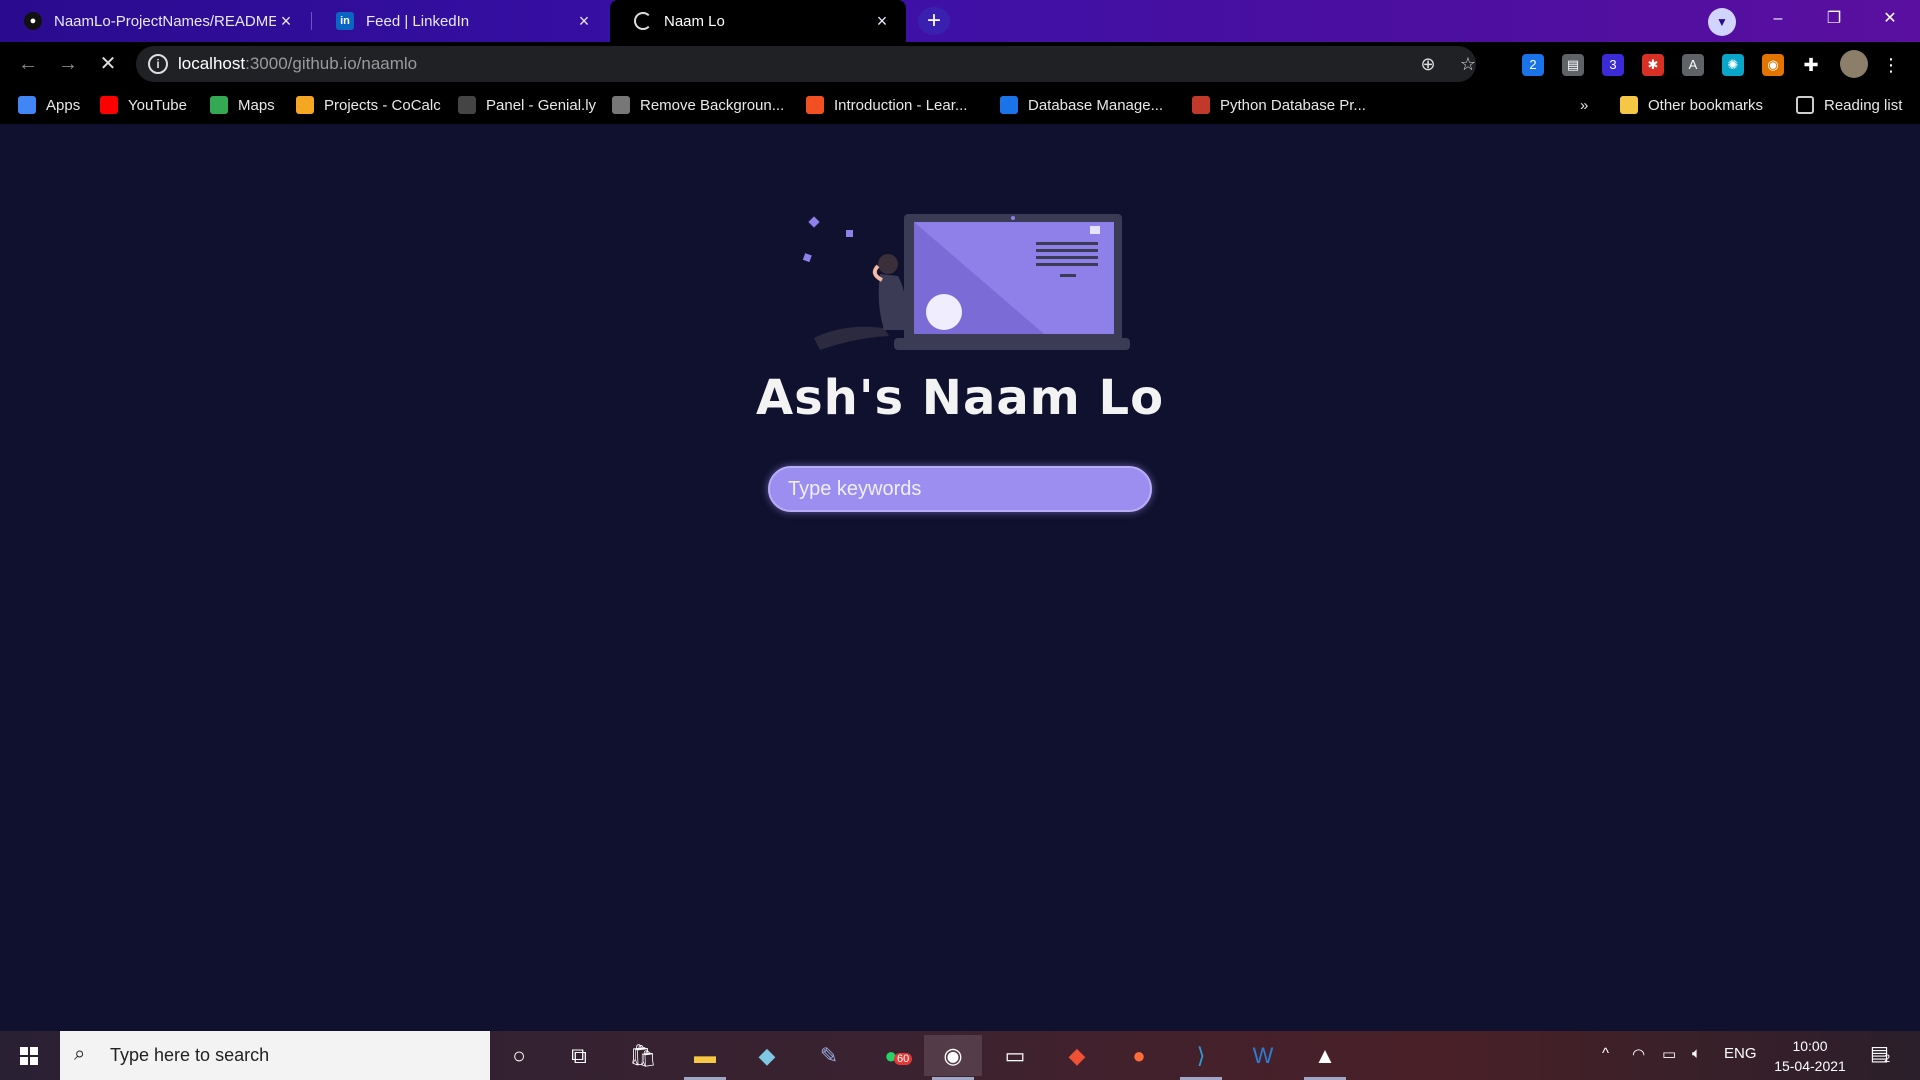 Image resolution: width=1920 pixels, height=1080 pixels. Describe the element at coordinates (1891, 65) in the screenshot. I see `browser-menu-icon: ⋮` at that location.